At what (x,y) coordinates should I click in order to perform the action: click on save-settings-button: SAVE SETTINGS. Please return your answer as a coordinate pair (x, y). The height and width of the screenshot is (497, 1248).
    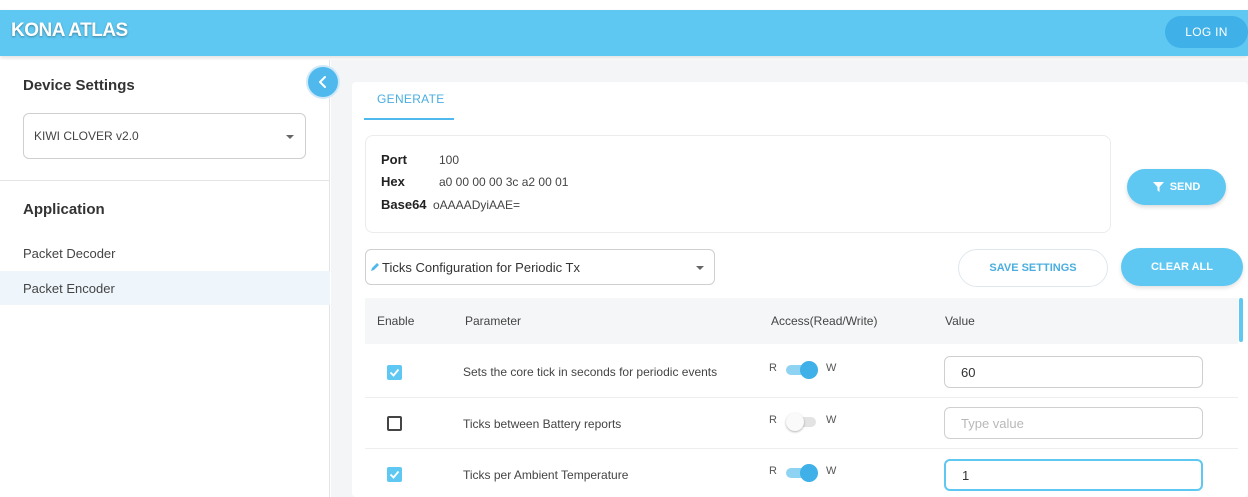
    Looking at the image, I should click on (1033, 268).